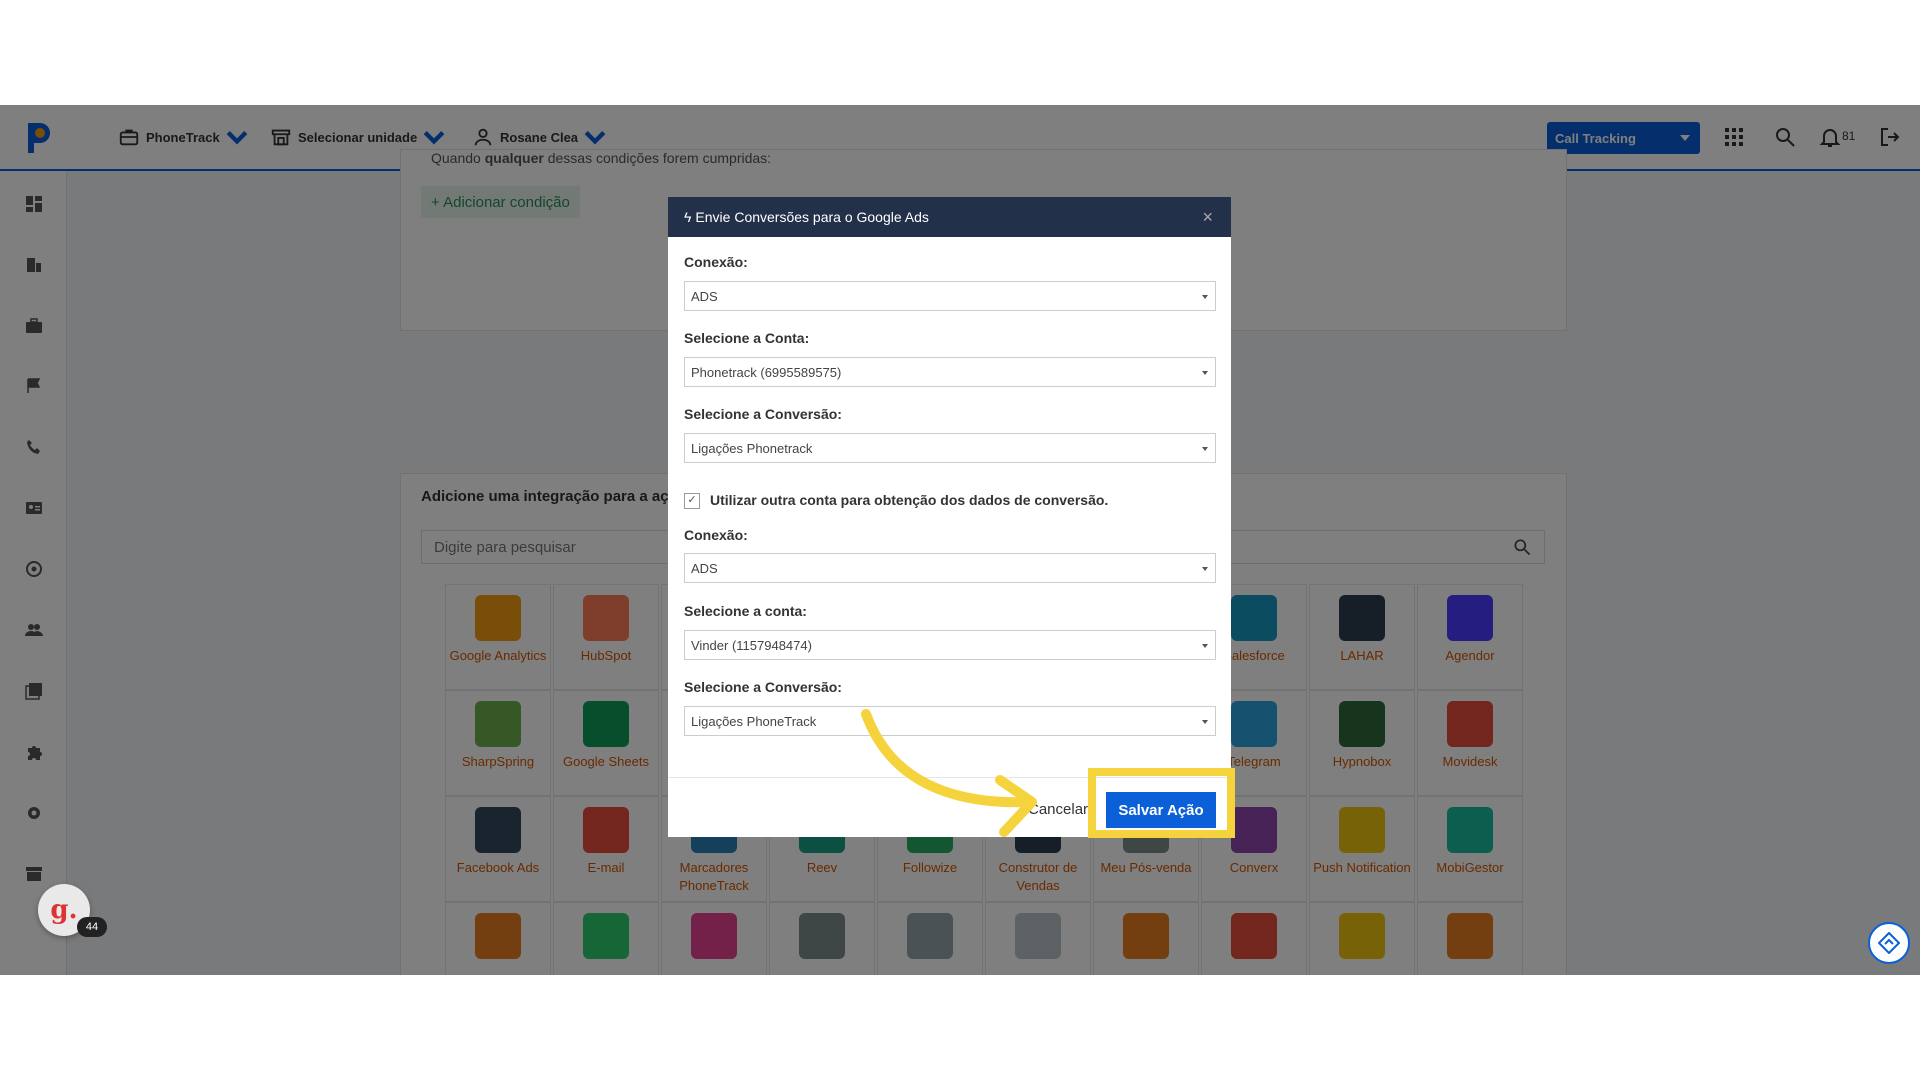 This screenshot has width=1920, height=1080. I want to click on account-select: Phonetrack (6995589575), so click(950, 372).